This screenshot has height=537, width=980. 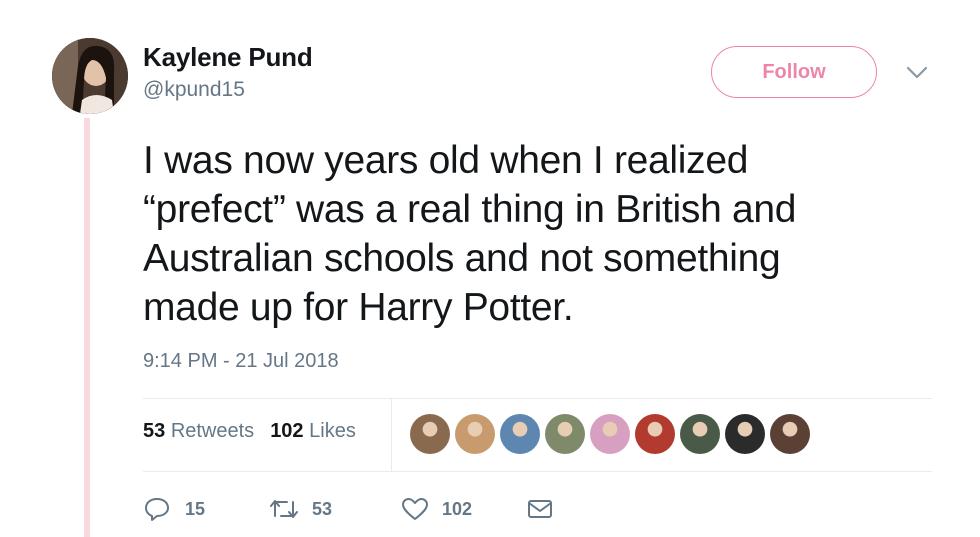 I want to click on direct-message-button, so click(x=540, y=509).